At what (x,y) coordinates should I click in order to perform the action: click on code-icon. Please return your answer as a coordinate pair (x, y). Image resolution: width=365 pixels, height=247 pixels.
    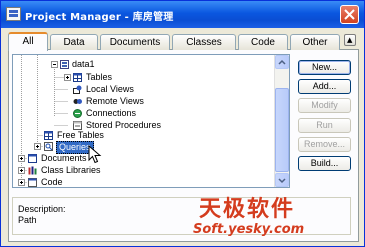
    Looking at the image, I should click on (32, 182).